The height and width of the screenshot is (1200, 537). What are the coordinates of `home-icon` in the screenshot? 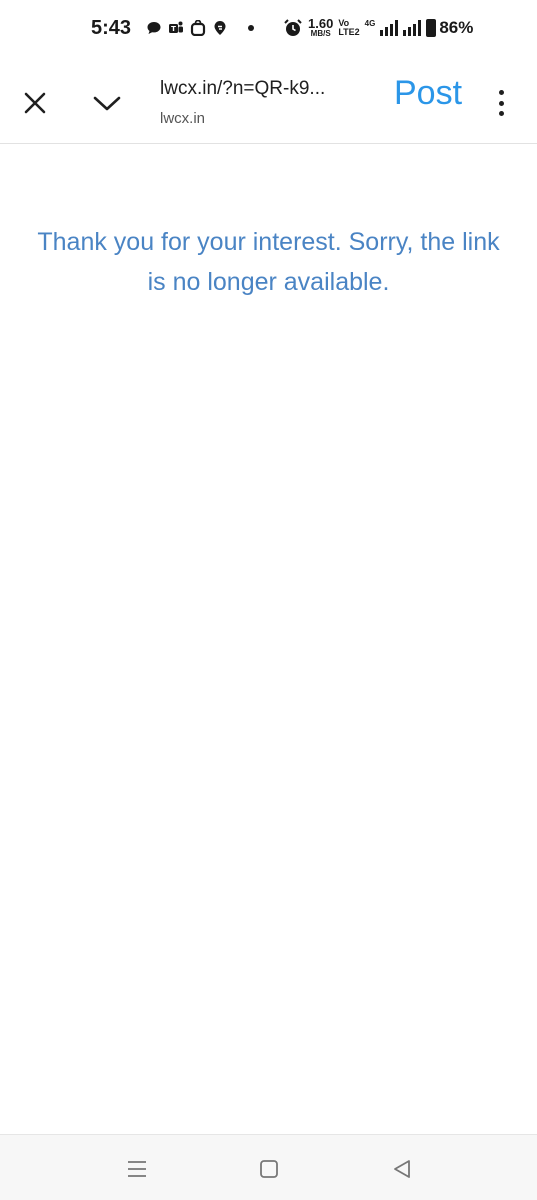 It's located at (269, 1169).